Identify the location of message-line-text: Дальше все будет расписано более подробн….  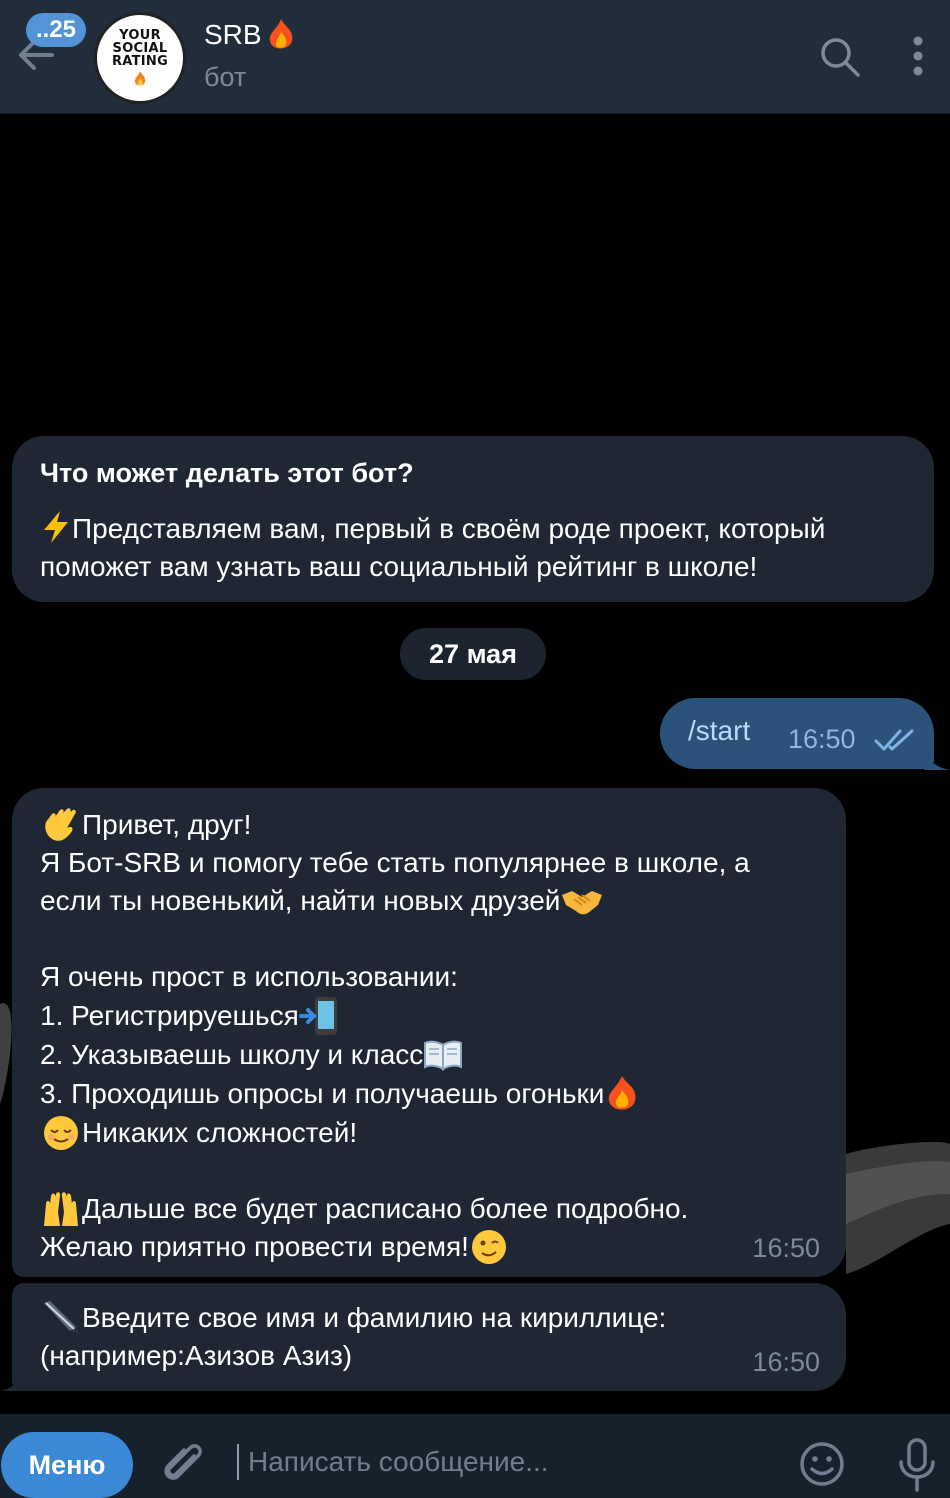
(385, 1208).